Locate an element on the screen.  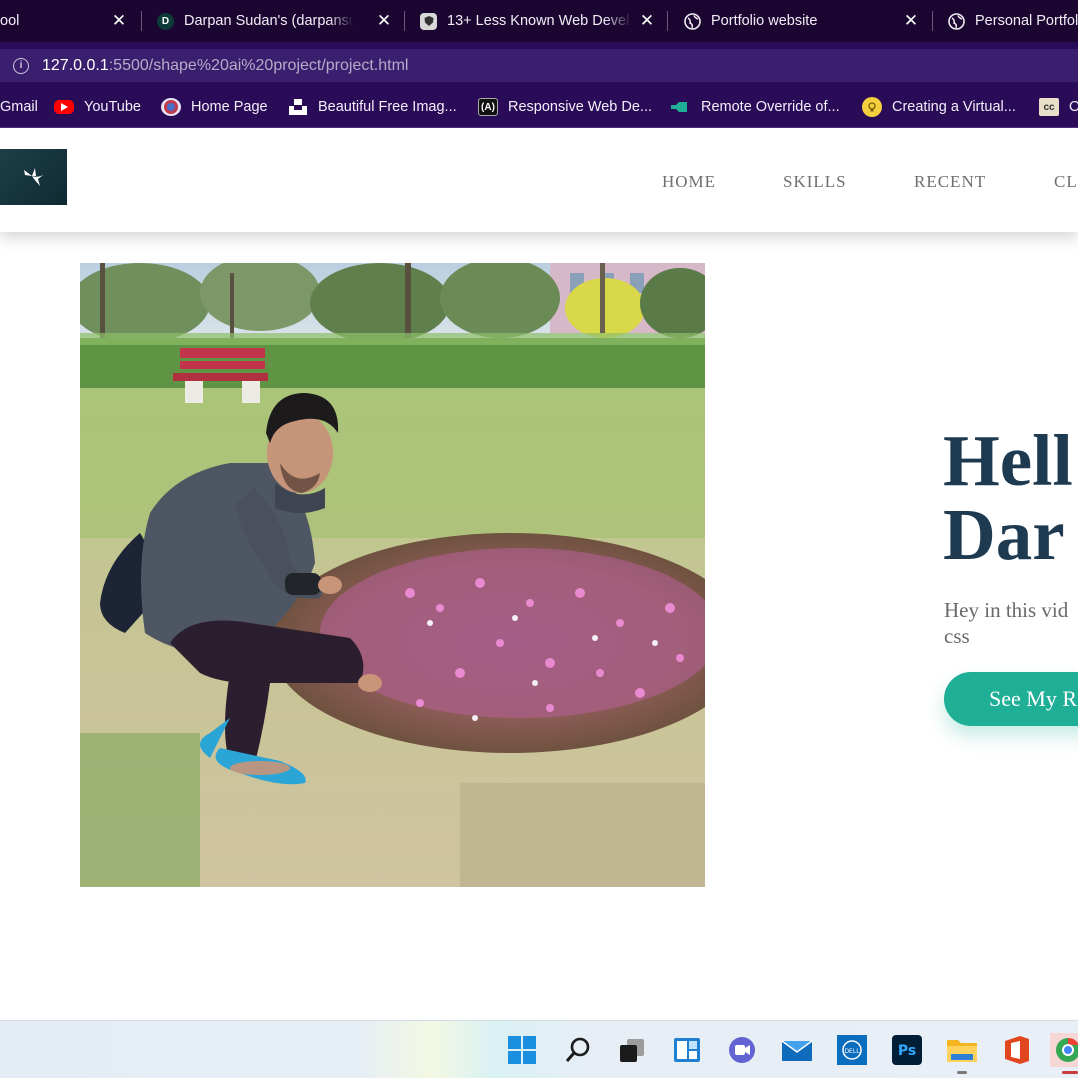
tab-portfolio-website: Portfolio website ✕ is located at coordinates (803, 21).